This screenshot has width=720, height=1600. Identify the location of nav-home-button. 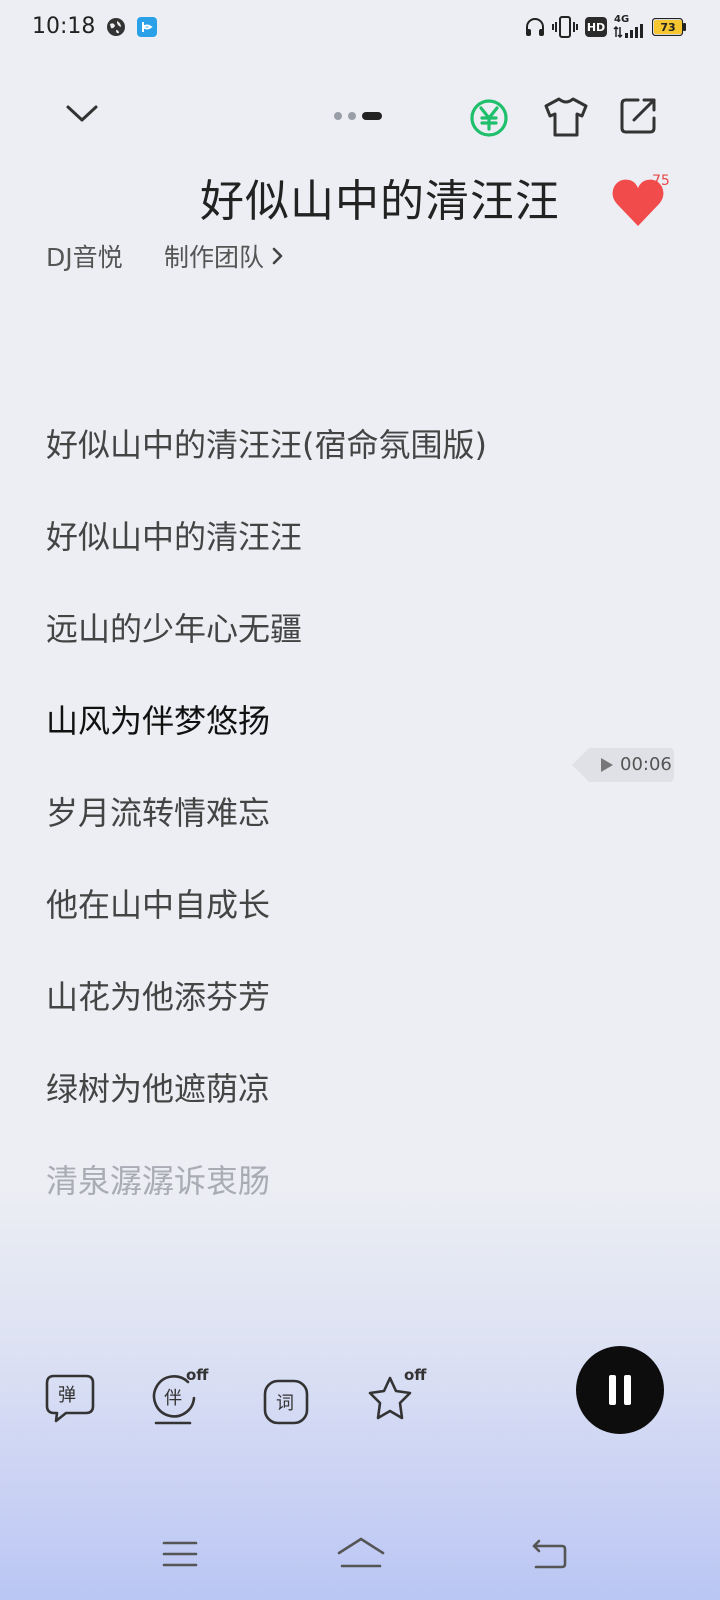
(361, 1553).